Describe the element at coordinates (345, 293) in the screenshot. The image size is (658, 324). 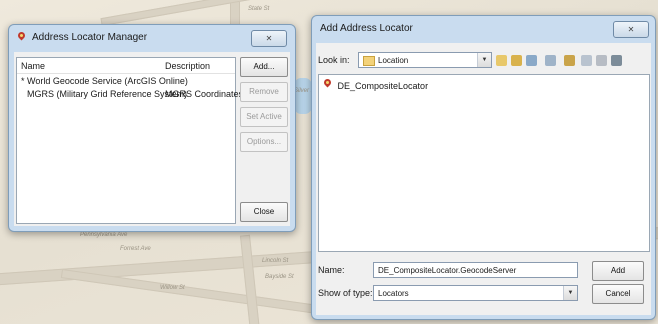
I see `show-of-type-label: Show of type:` at that location.